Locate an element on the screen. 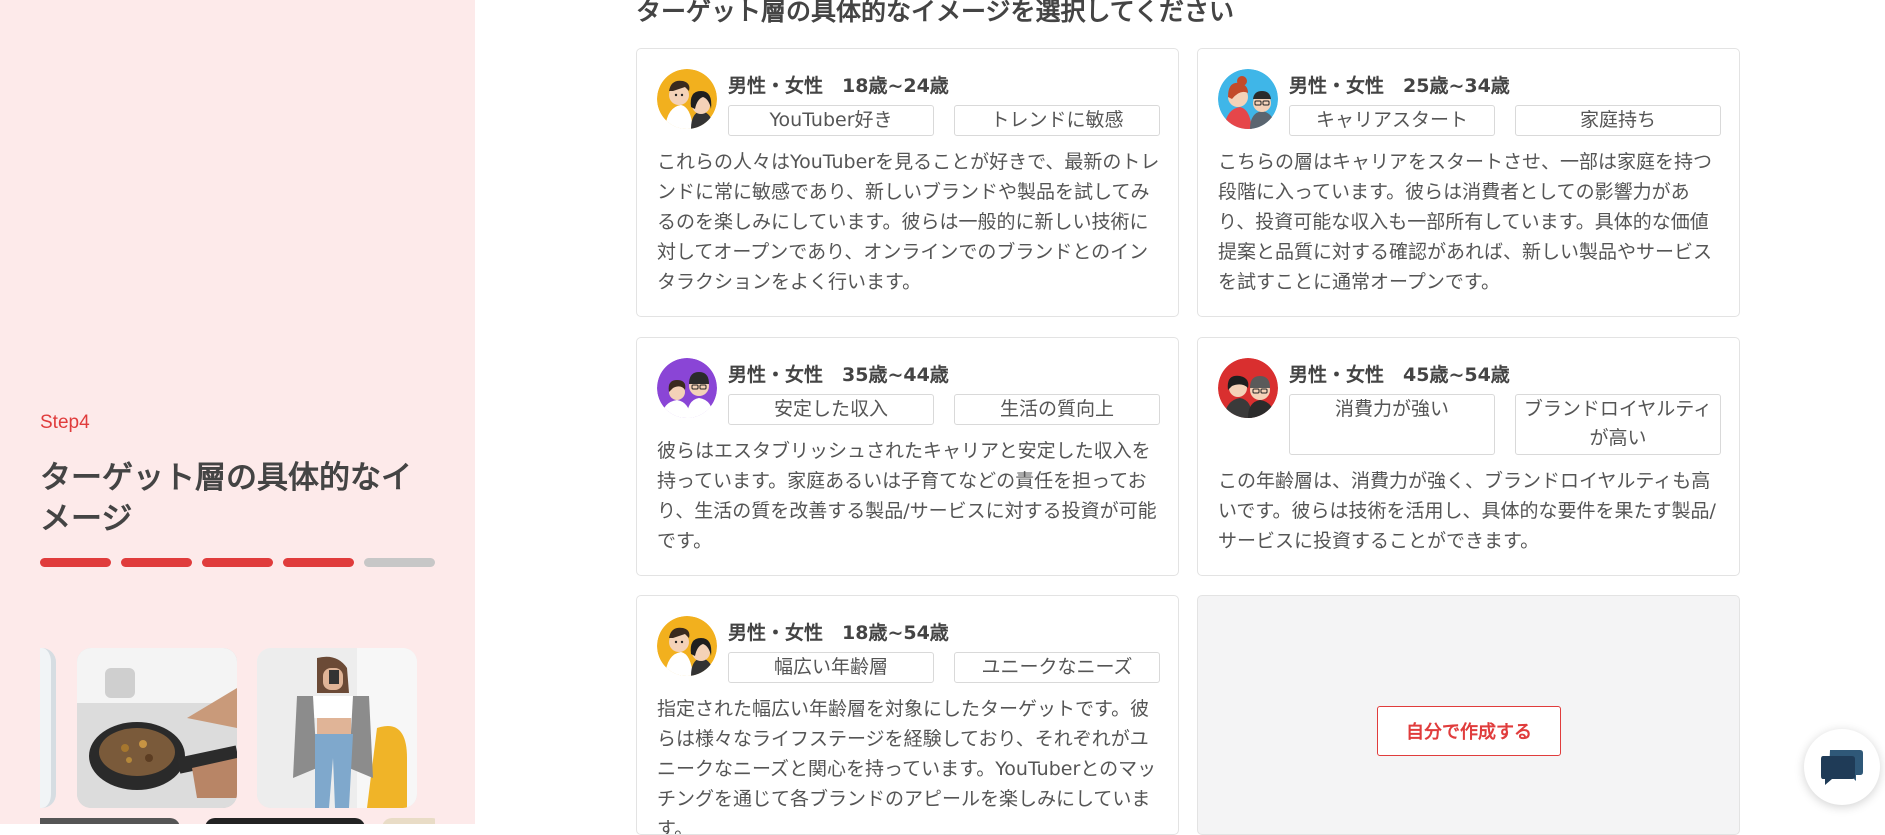 Image resolution: width=1885 pixels, height=835 pixels. card-header: 男性・女性 18歳~54歳 is located at coordinates (838, 633).